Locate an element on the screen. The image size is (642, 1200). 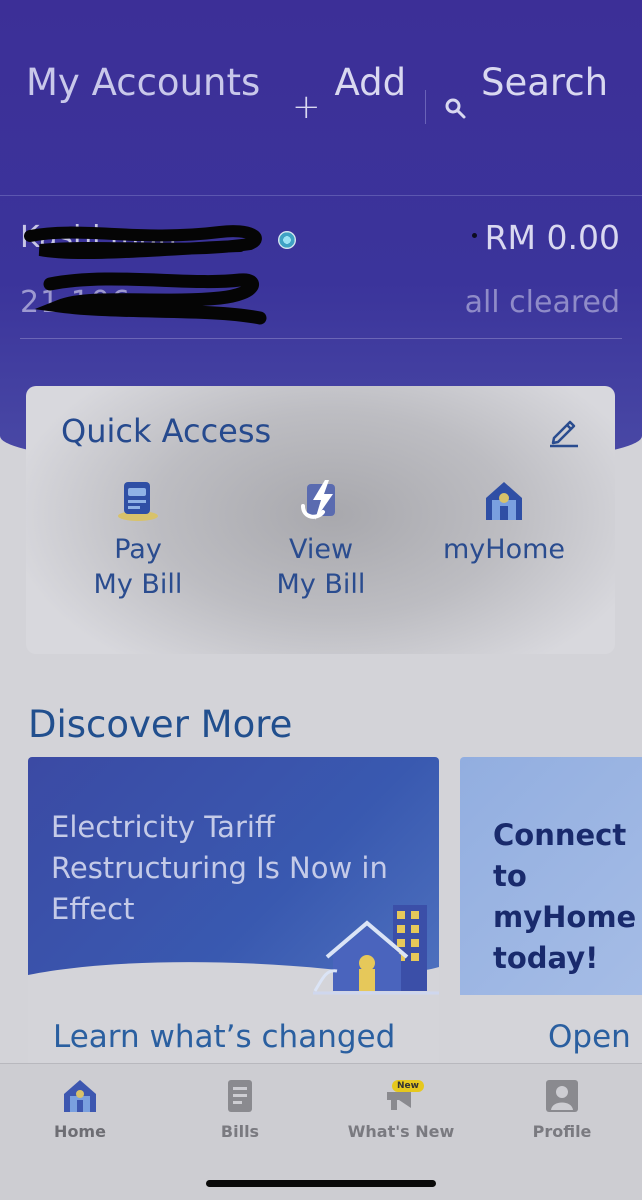
search-label: Search is located at coordinates (545, 82).